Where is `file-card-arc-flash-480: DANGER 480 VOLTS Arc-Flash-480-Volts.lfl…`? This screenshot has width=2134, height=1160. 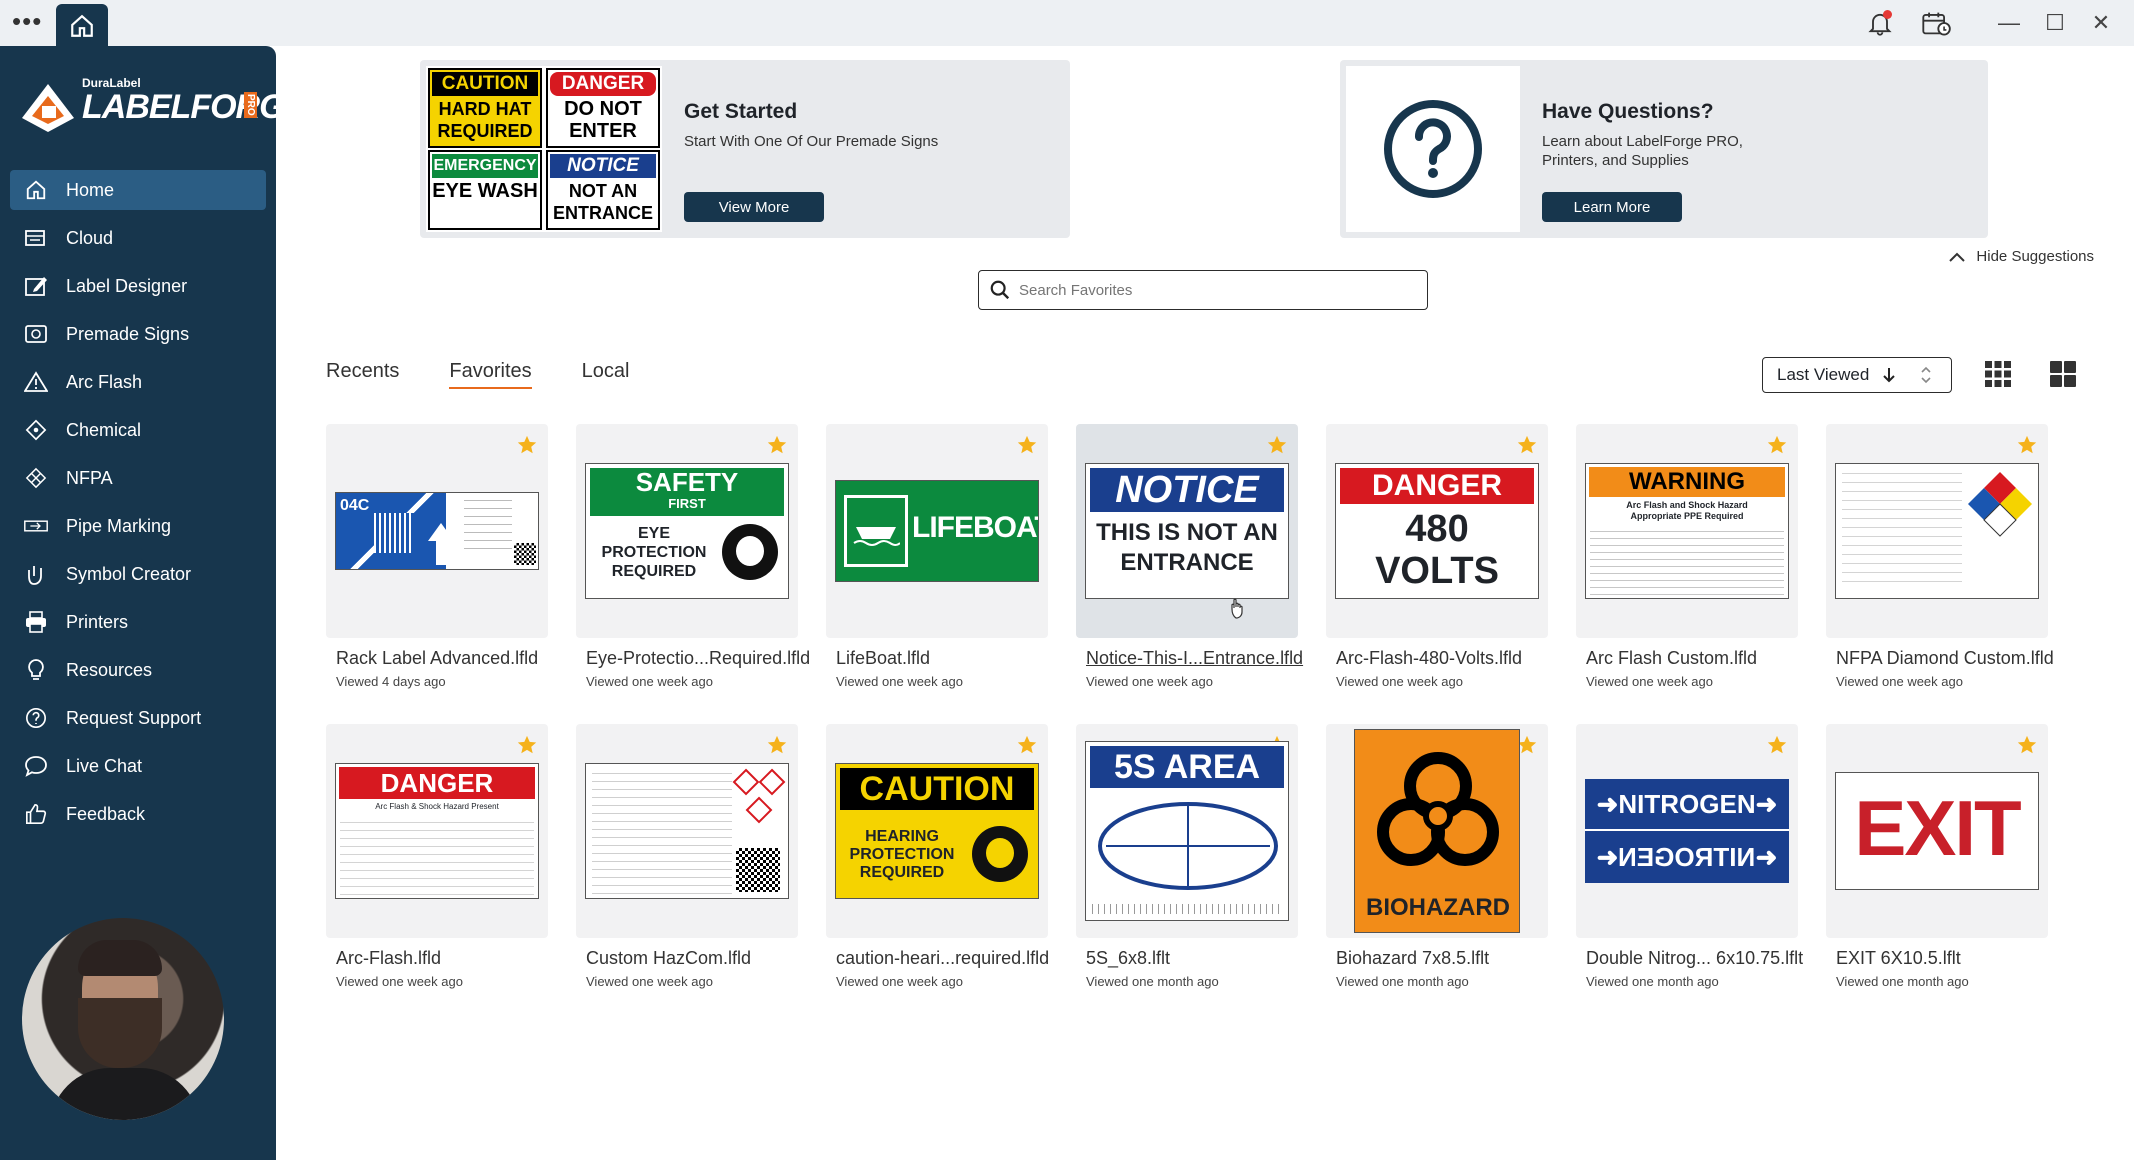 file-card-arc-flash-480: DANGER 480 VOLTS Arc-Flash-480-Volts.lfl… is located at coordinates (1441, 556).